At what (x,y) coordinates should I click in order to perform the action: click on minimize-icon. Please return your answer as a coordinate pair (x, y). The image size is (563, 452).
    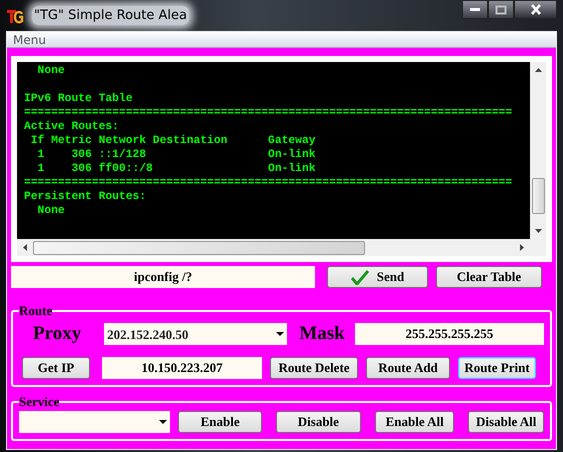
    Looking at the image, I should click on (475, 9).